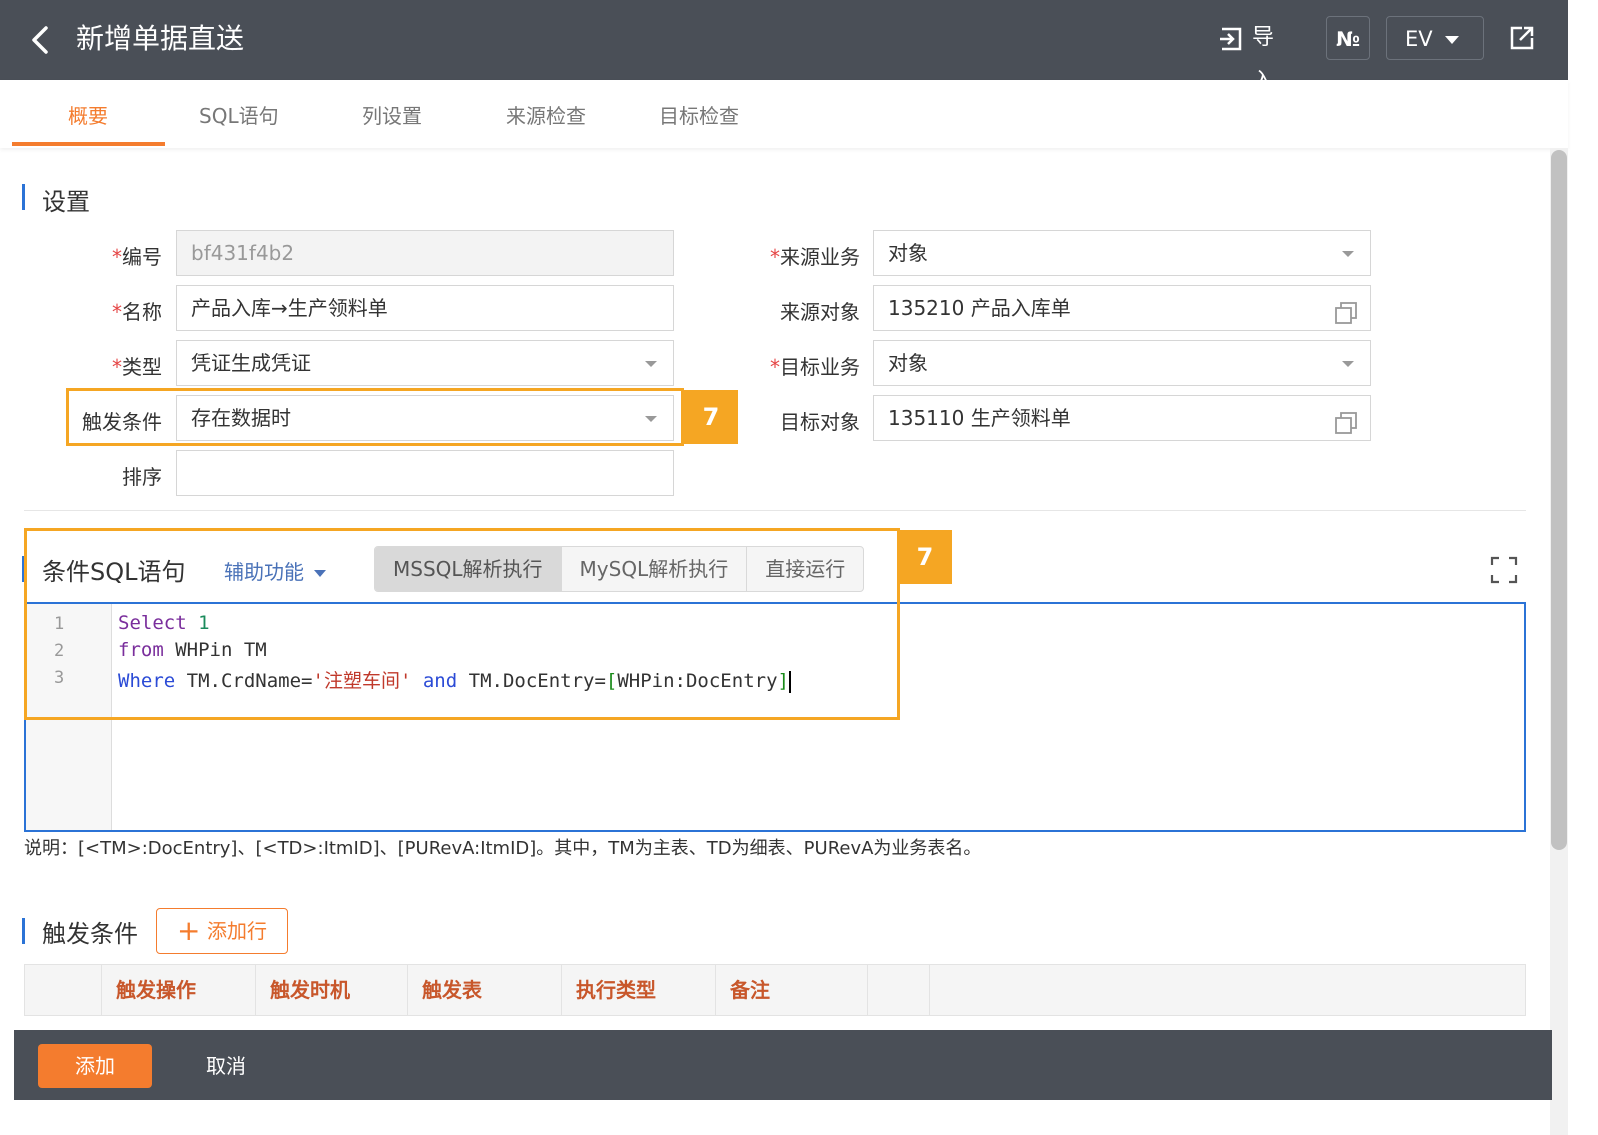 This screenshot has width=1598, height=1135. Describe the element at coordinates (699, 114) in the screenshot. I see `tab-target-check: 目标检查` at that location.